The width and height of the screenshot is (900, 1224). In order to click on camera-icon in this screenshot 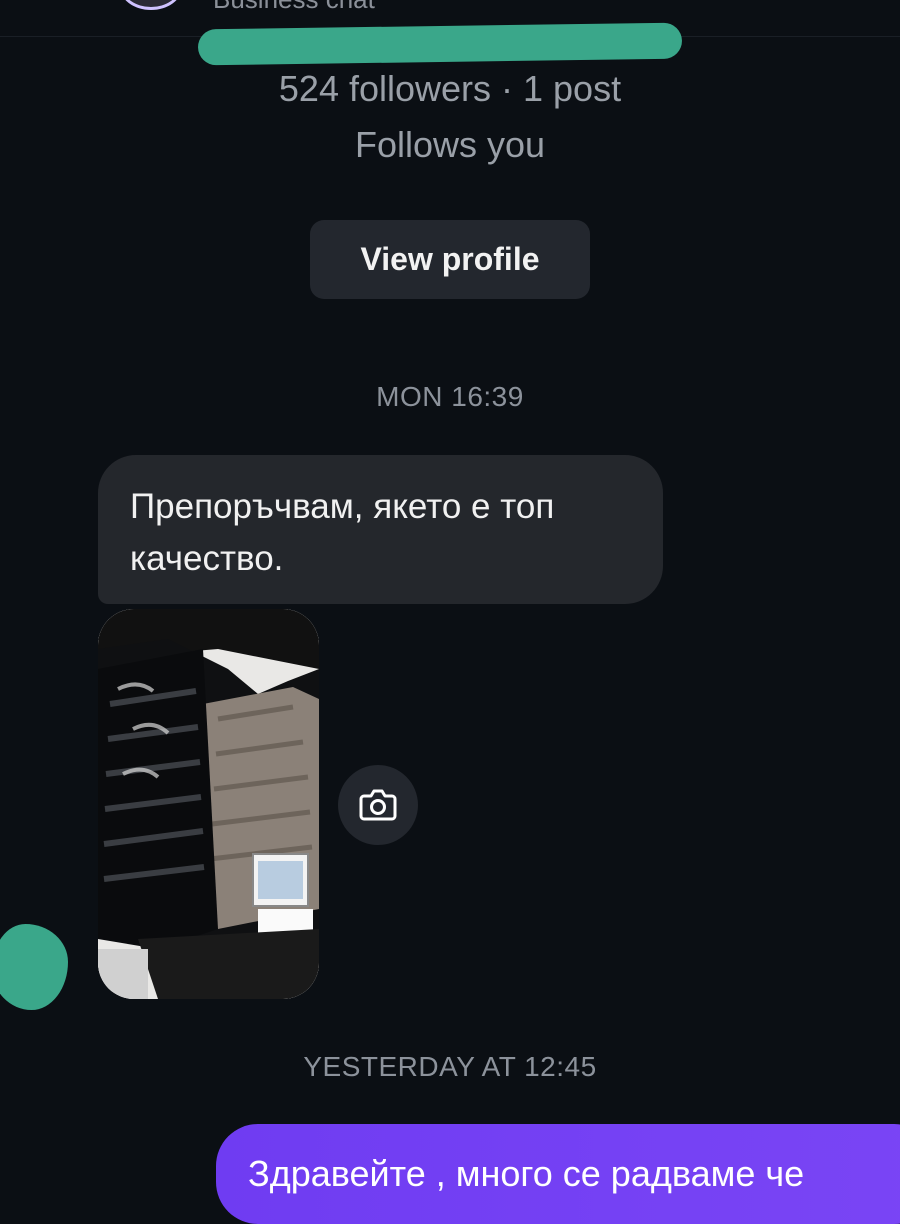, I will do `click(378, 805)`.